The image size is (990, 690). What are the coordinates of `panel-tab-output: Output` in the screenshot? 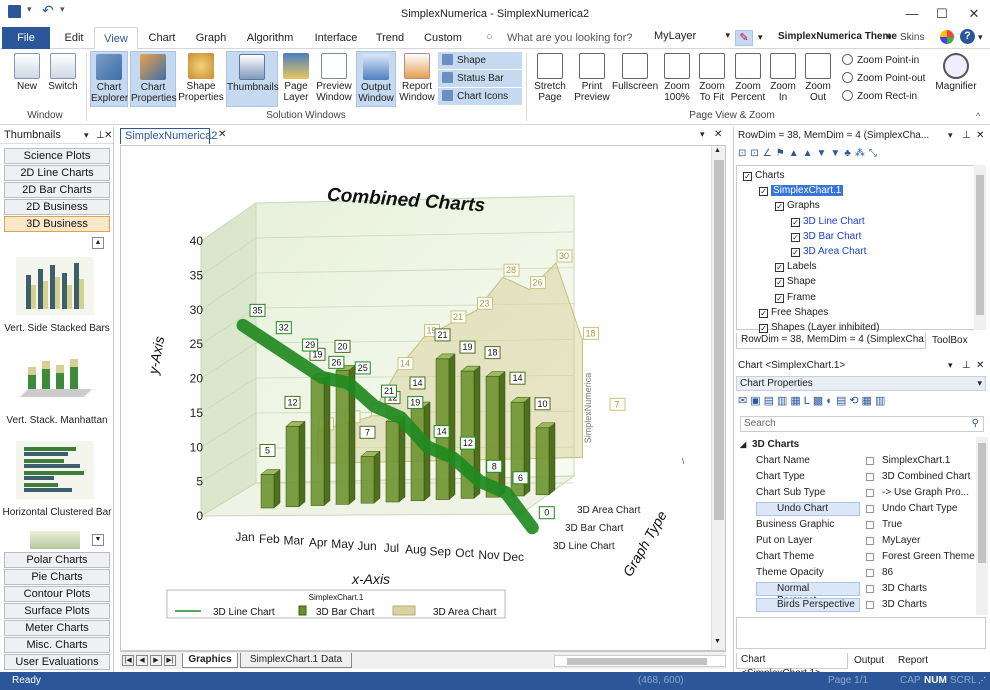 It's located at (869, 660).